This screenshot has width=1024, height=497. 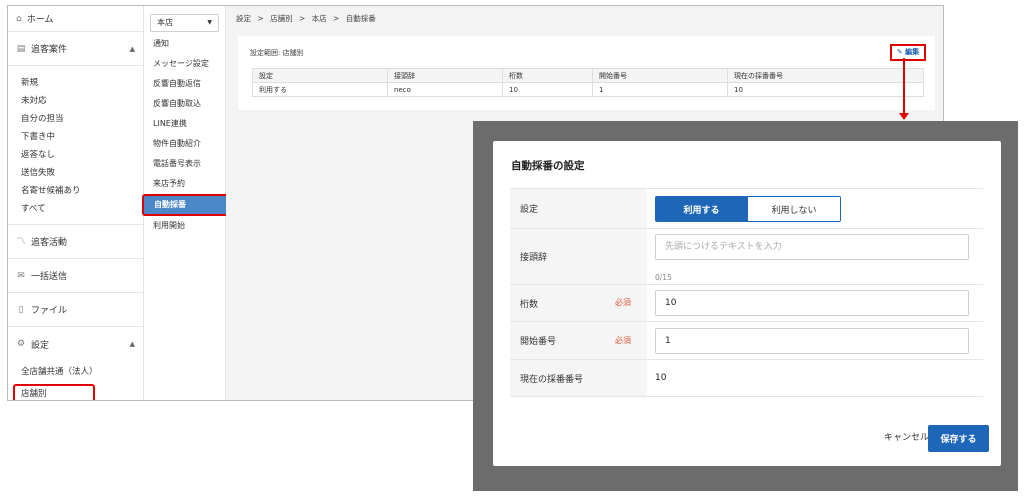 I want to click on table-cell: 1, so click(x=660, y=89).